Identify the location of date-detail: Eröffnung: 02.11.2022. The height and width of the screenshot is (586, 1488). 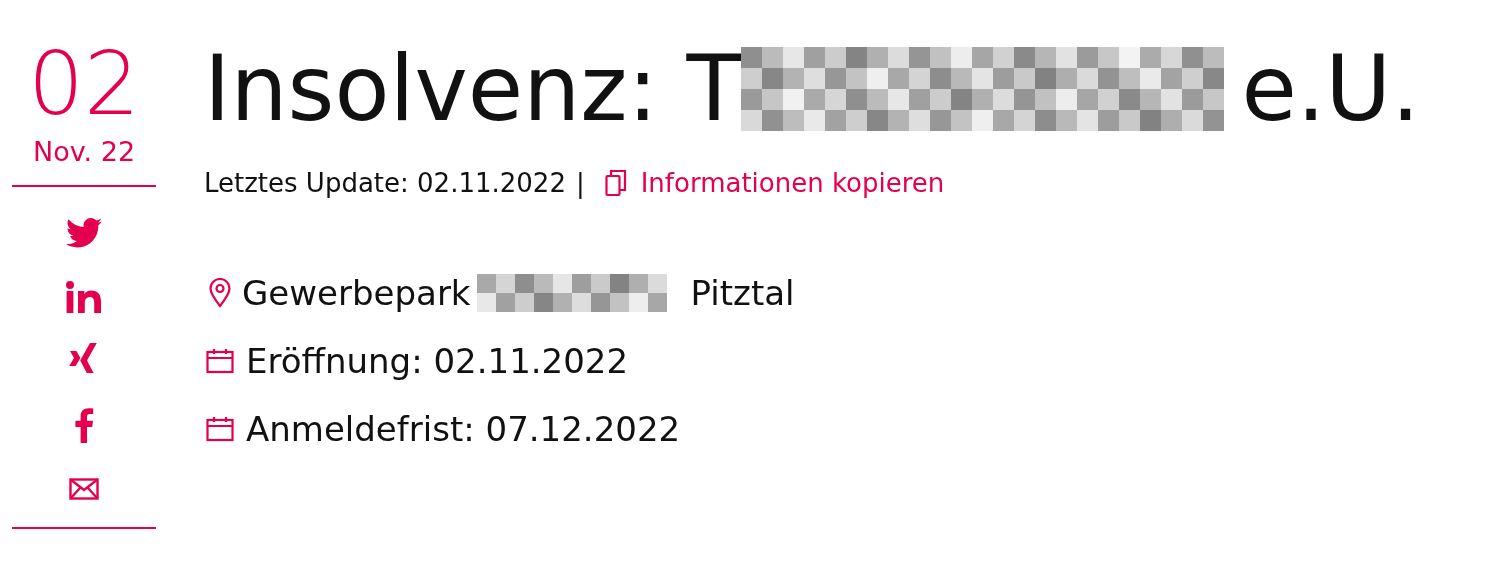
(437, 361).